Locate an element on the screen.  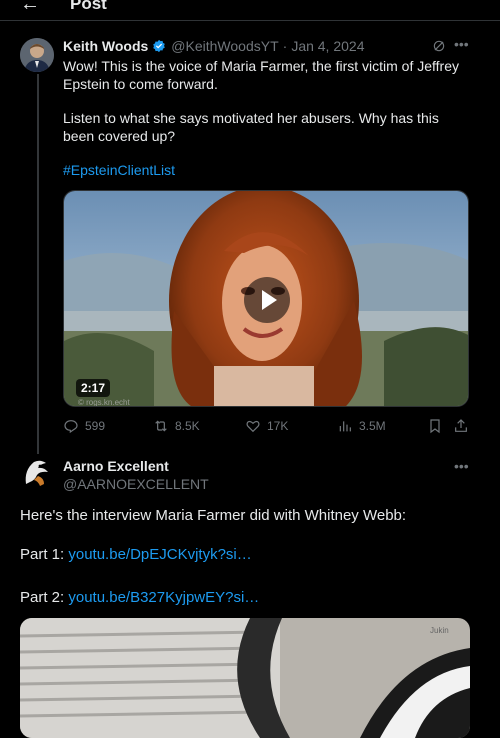
post-actions: 599 8.5K 17K 3.5M is located at coordinates (268, 428).